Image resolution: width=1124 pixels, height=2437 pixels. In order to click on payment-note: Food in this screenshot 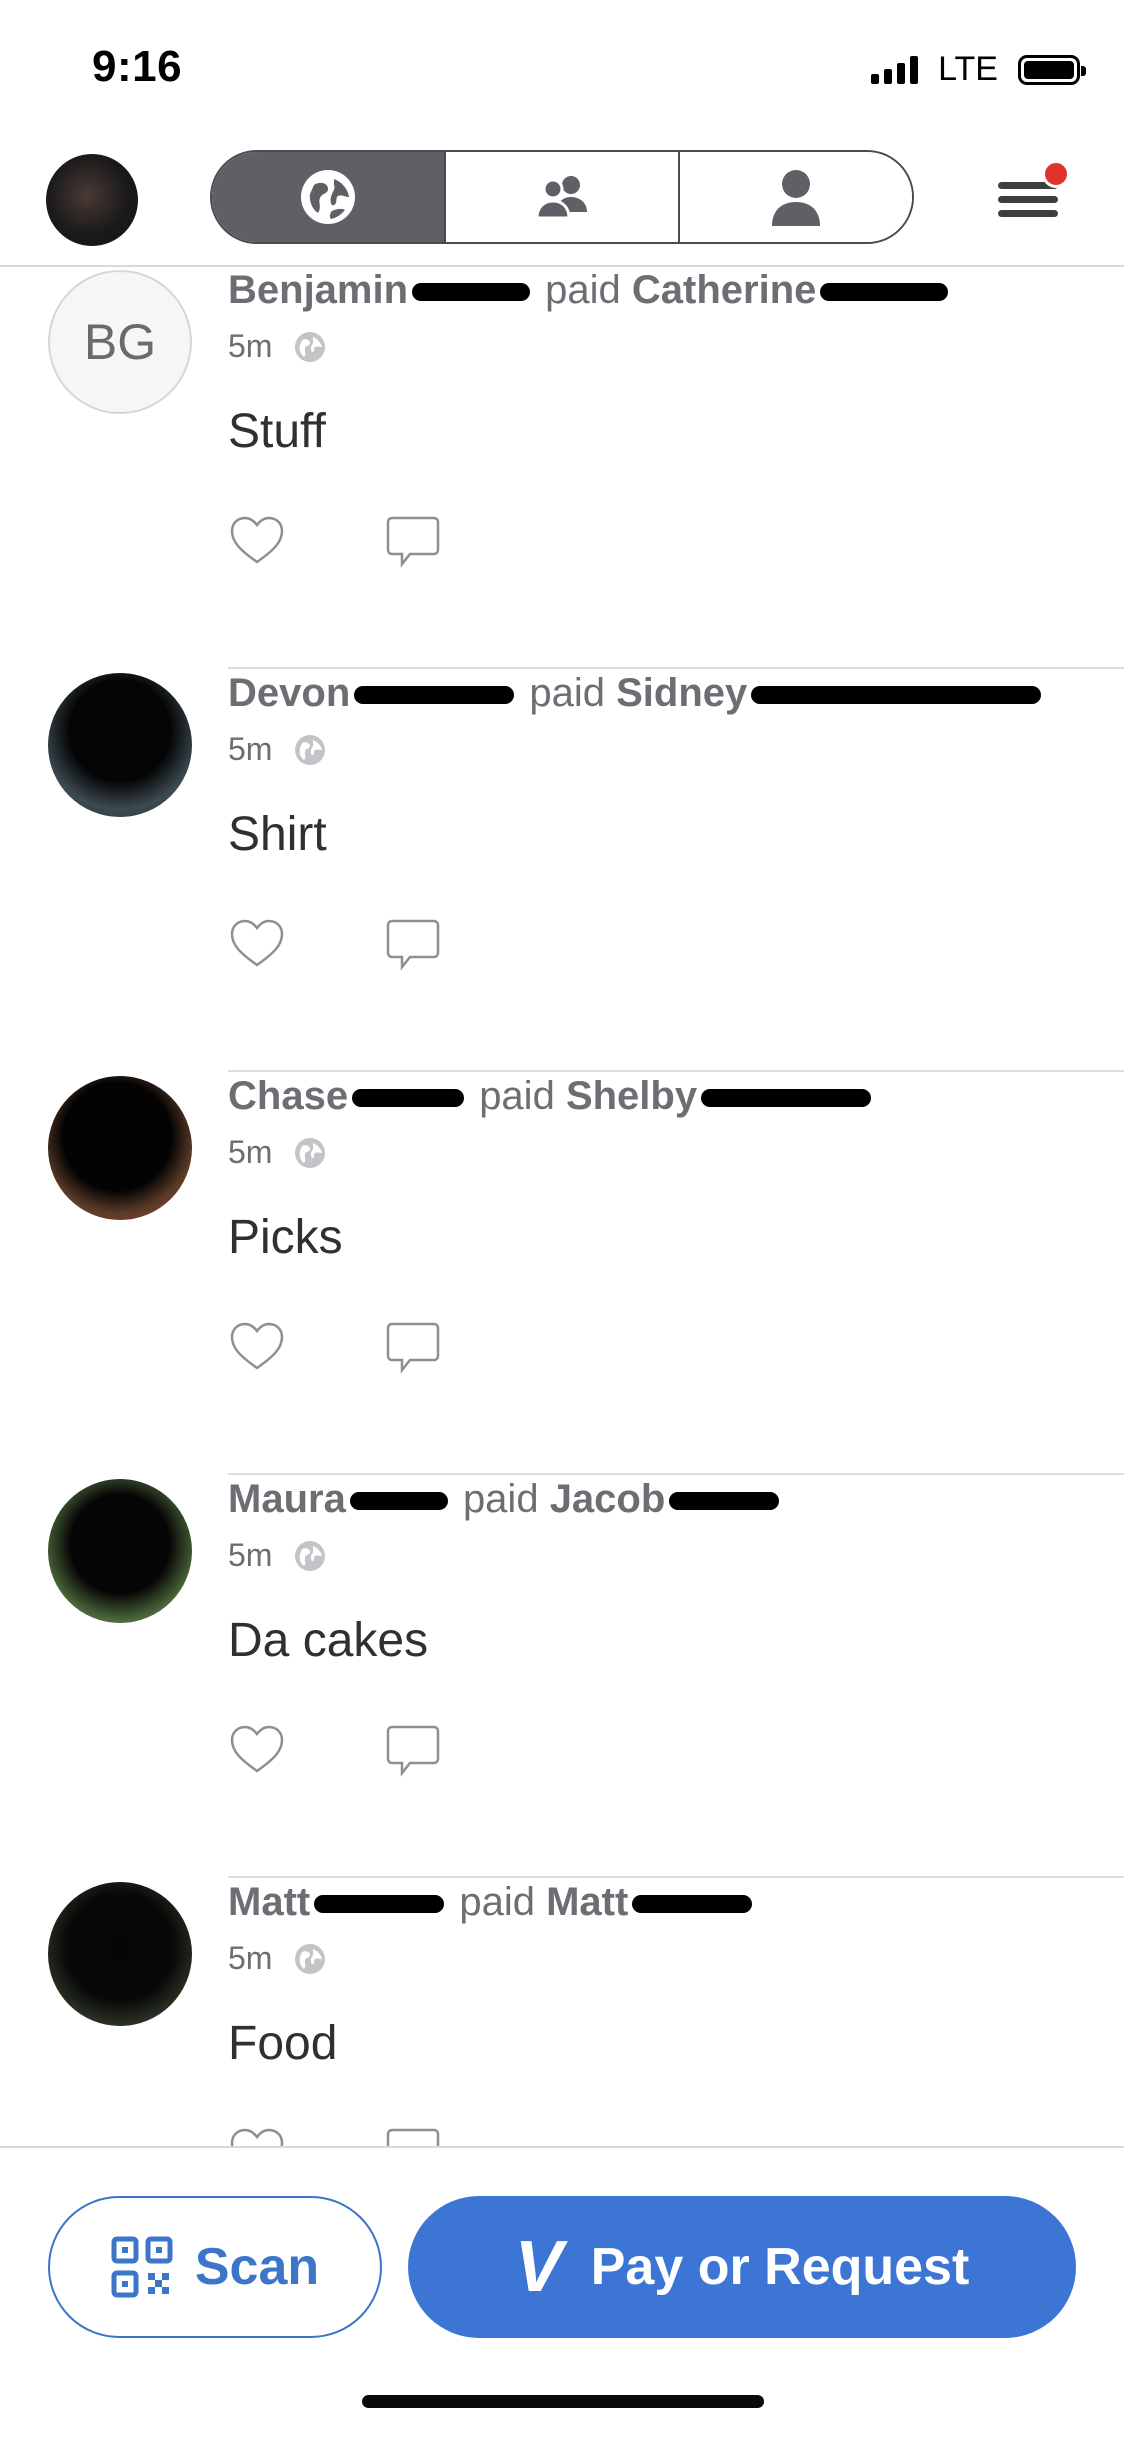, I will do `click(283, 2043)`.